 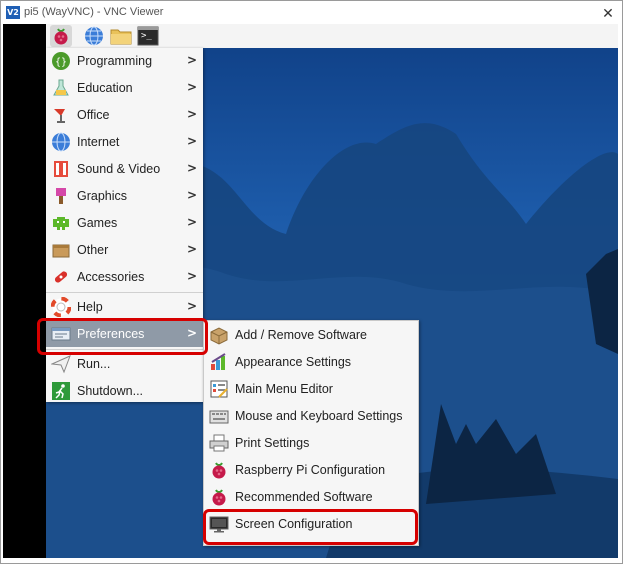 I want to click on help-icon, so click(x=61, y=307).